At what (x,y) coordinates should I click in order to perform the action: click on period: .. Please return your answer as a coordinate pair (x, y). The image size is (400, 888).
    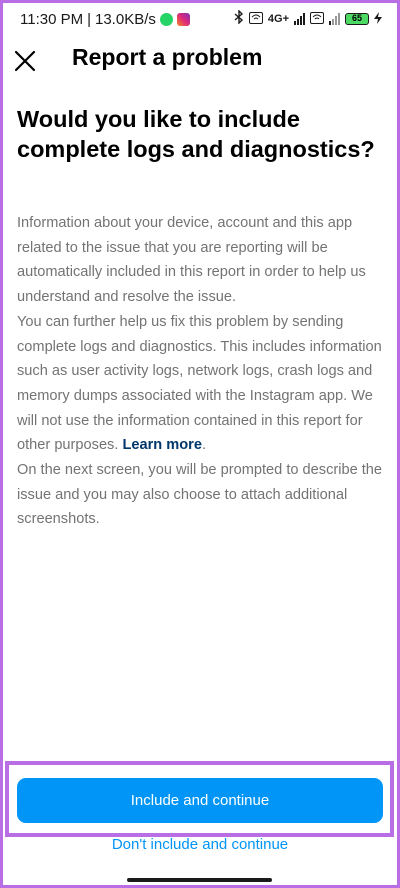
    Looking at the image, I should click on (204, 445).